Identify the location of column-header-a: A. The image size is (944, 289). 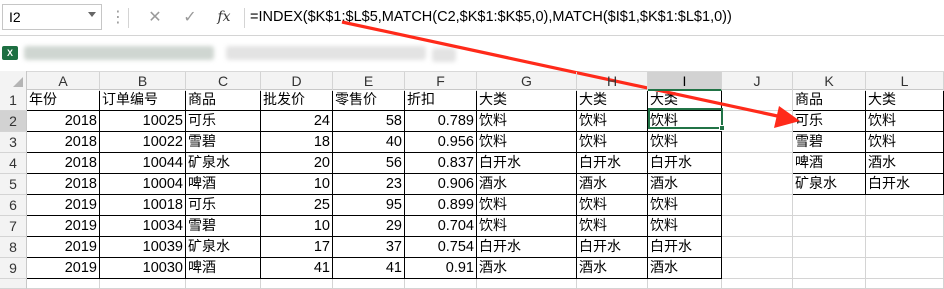
(63, 81).